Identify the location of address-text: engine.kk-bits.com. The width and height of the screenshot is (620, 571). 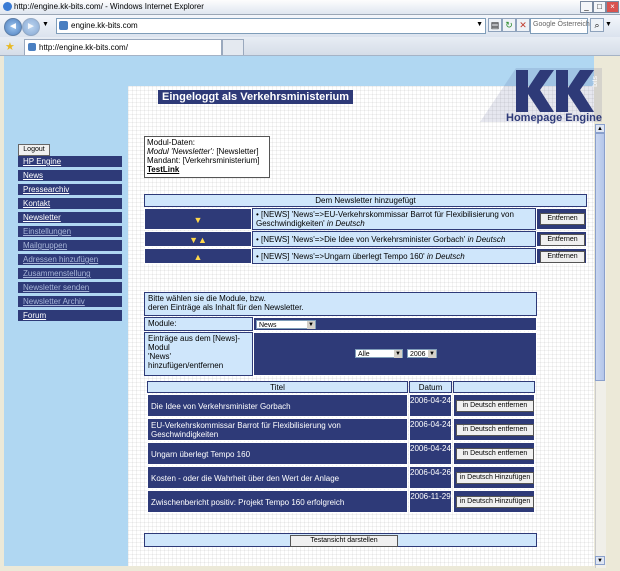
(104, 25).